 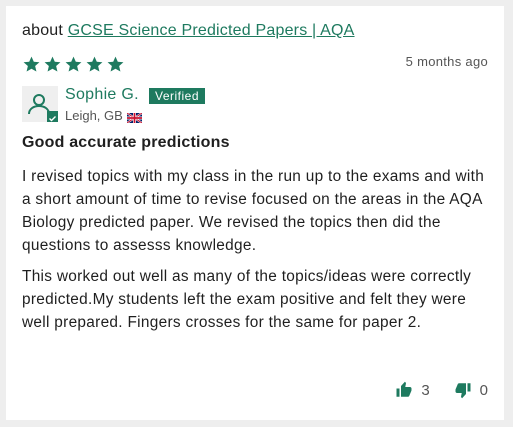 I want to click on review-votes: 3 0, so click(x=441, y=390).